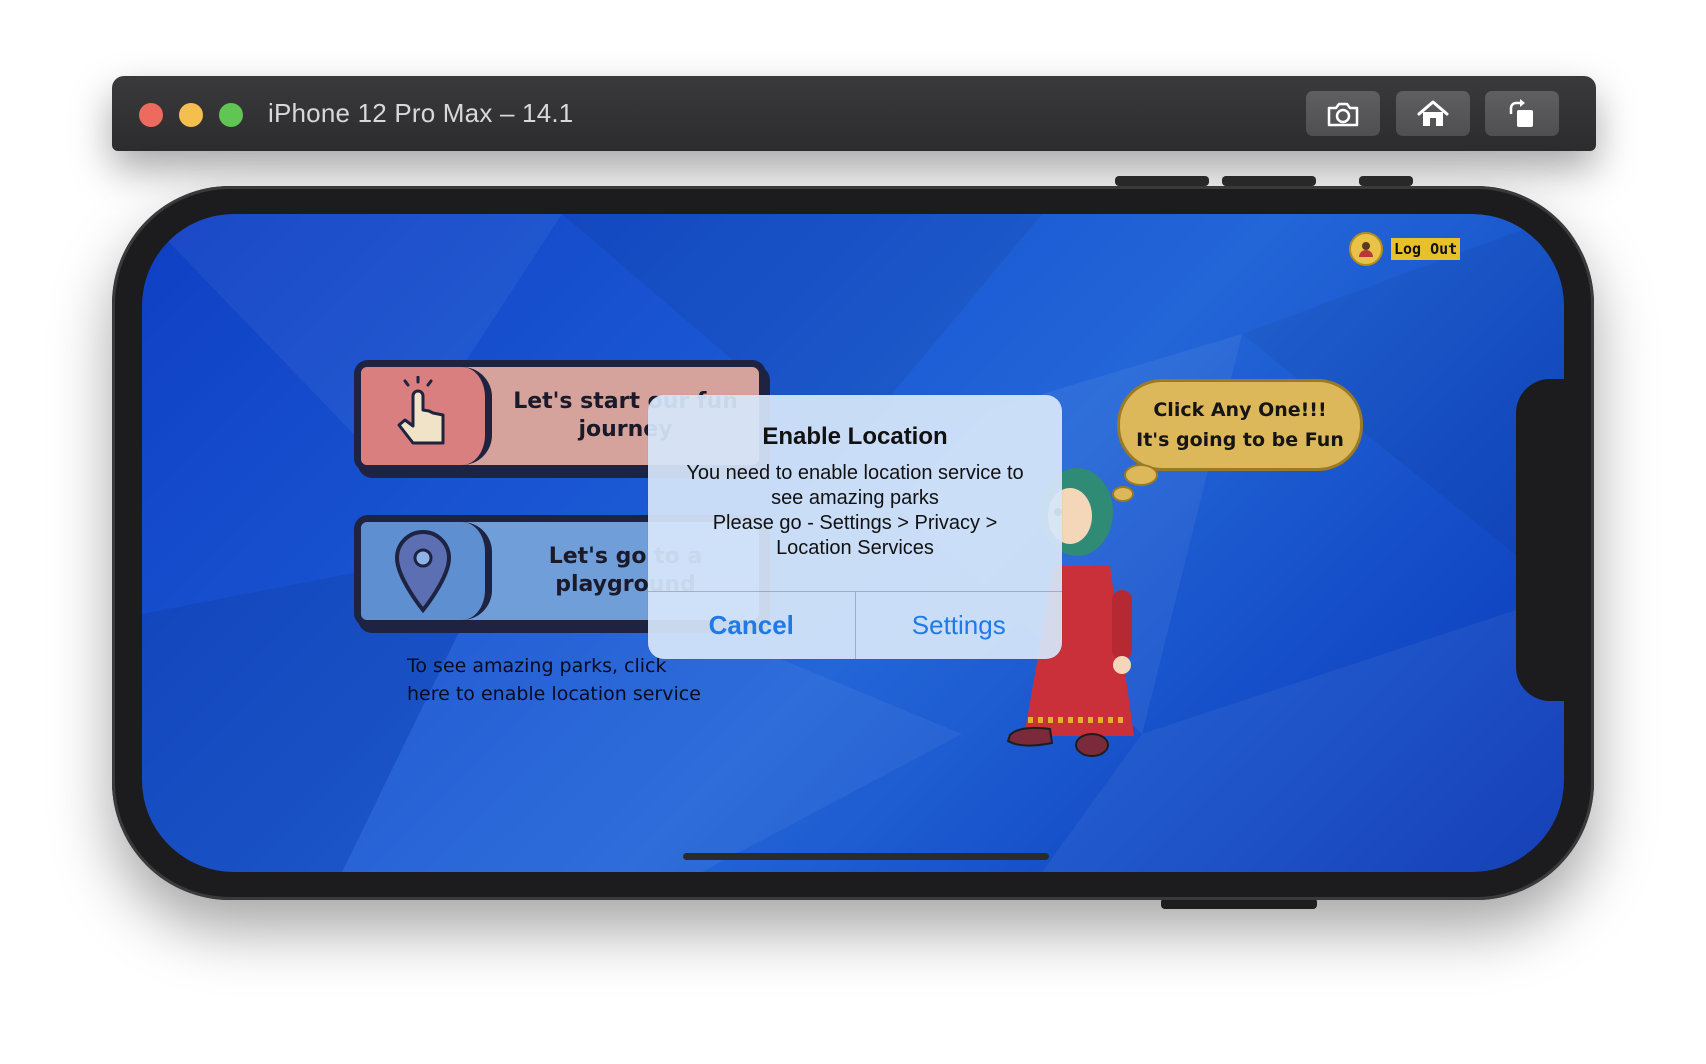 This screenshot has height=1064, width=1706. I want to click on rotate-icon, so click(1521, 112).